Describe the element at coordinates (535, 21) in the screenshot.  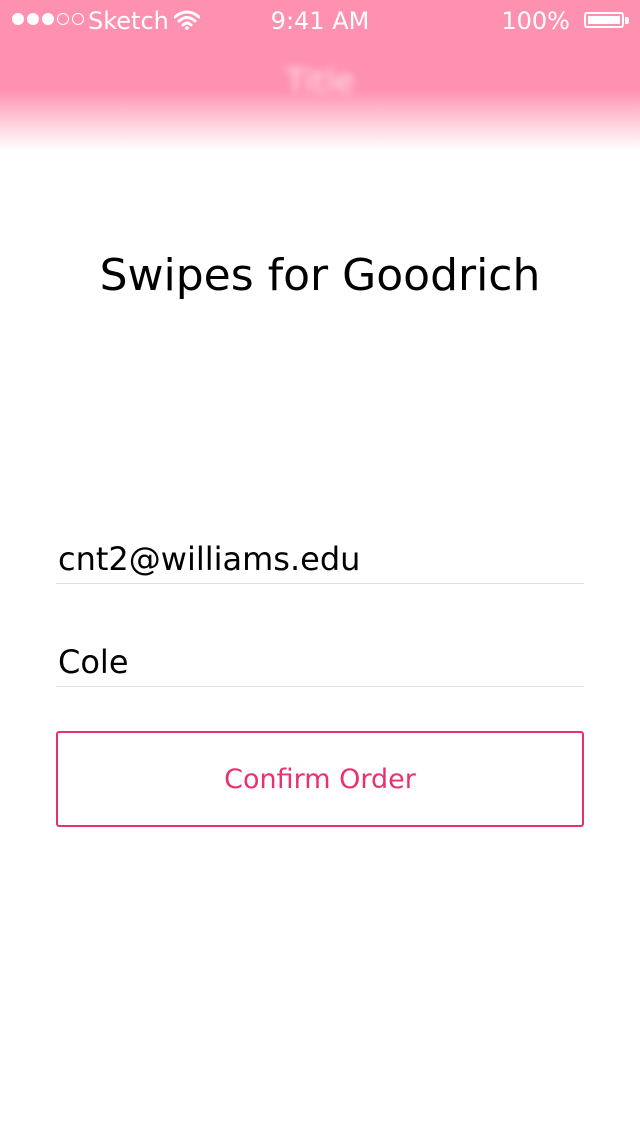
I see `battery-percentage: 100%` at that location.